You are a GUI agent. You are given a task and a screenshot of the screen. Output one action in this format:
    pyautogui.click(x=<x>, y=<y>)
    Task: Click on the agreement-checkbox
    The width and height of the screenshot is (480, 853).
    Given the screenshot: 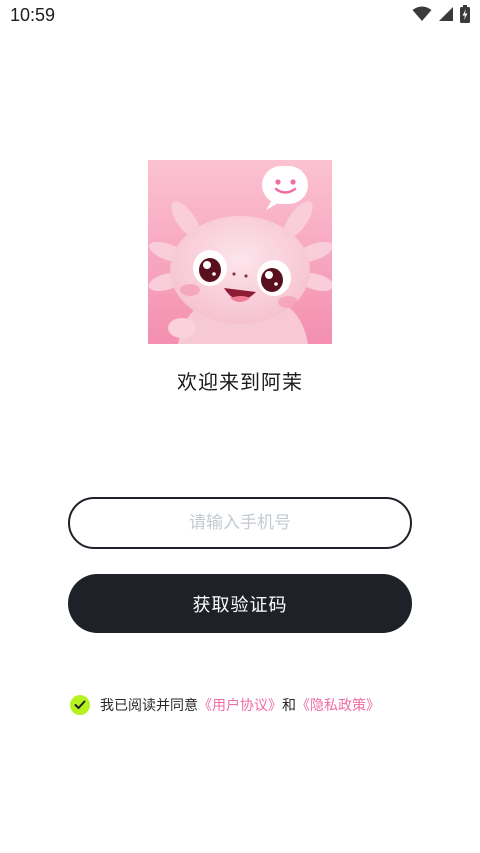 What is the action you would take?
    pyautogui.click(x=80, y=705)
    